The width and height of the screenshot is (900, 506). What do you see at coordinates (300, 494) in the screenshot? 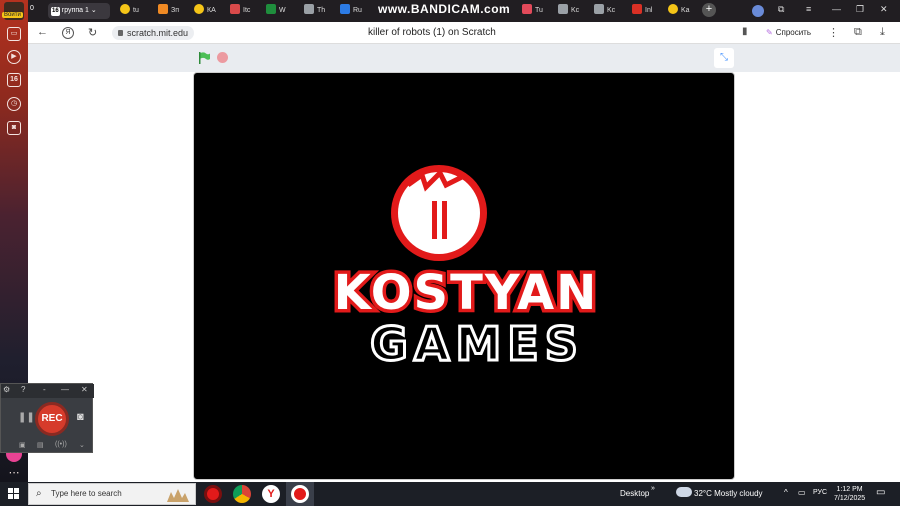
I see `bandicam-icon` at bounding box center [300, 494].